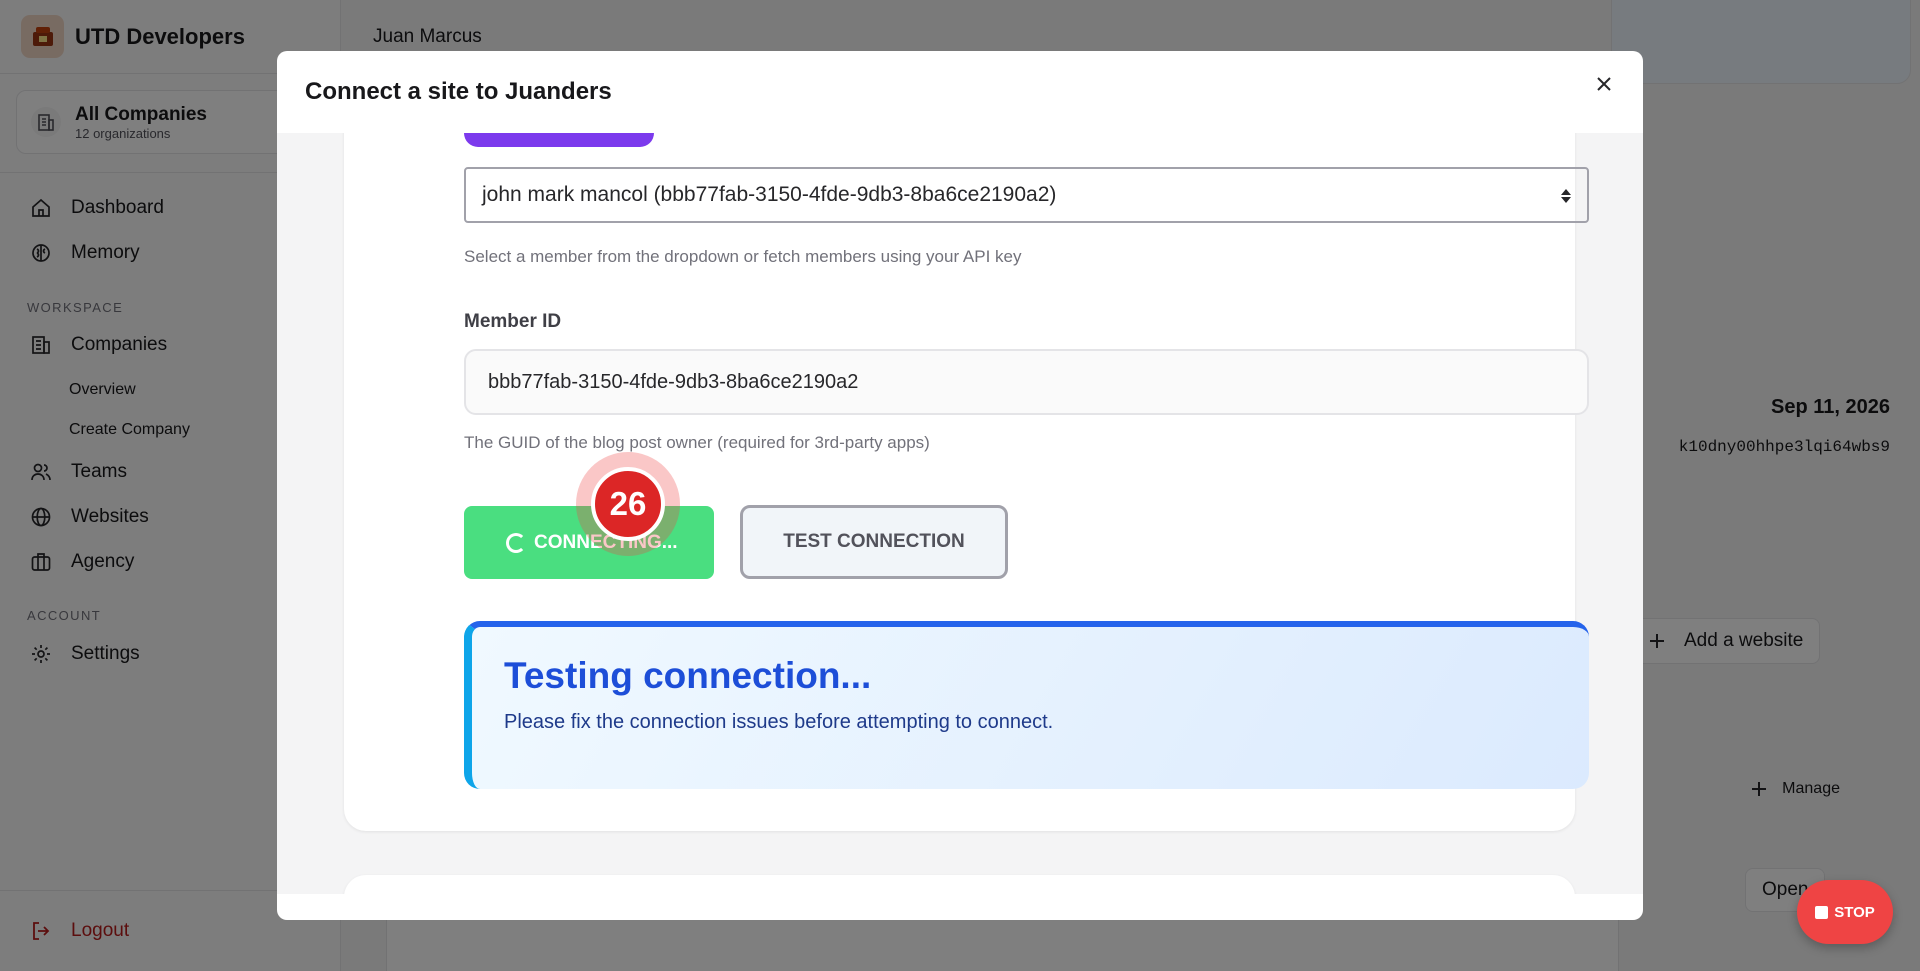 This screenshot has height=971, width=1920. Describe the element at coordinates (1822, 912) in the screenshot. I see `stop-icon` at that location.